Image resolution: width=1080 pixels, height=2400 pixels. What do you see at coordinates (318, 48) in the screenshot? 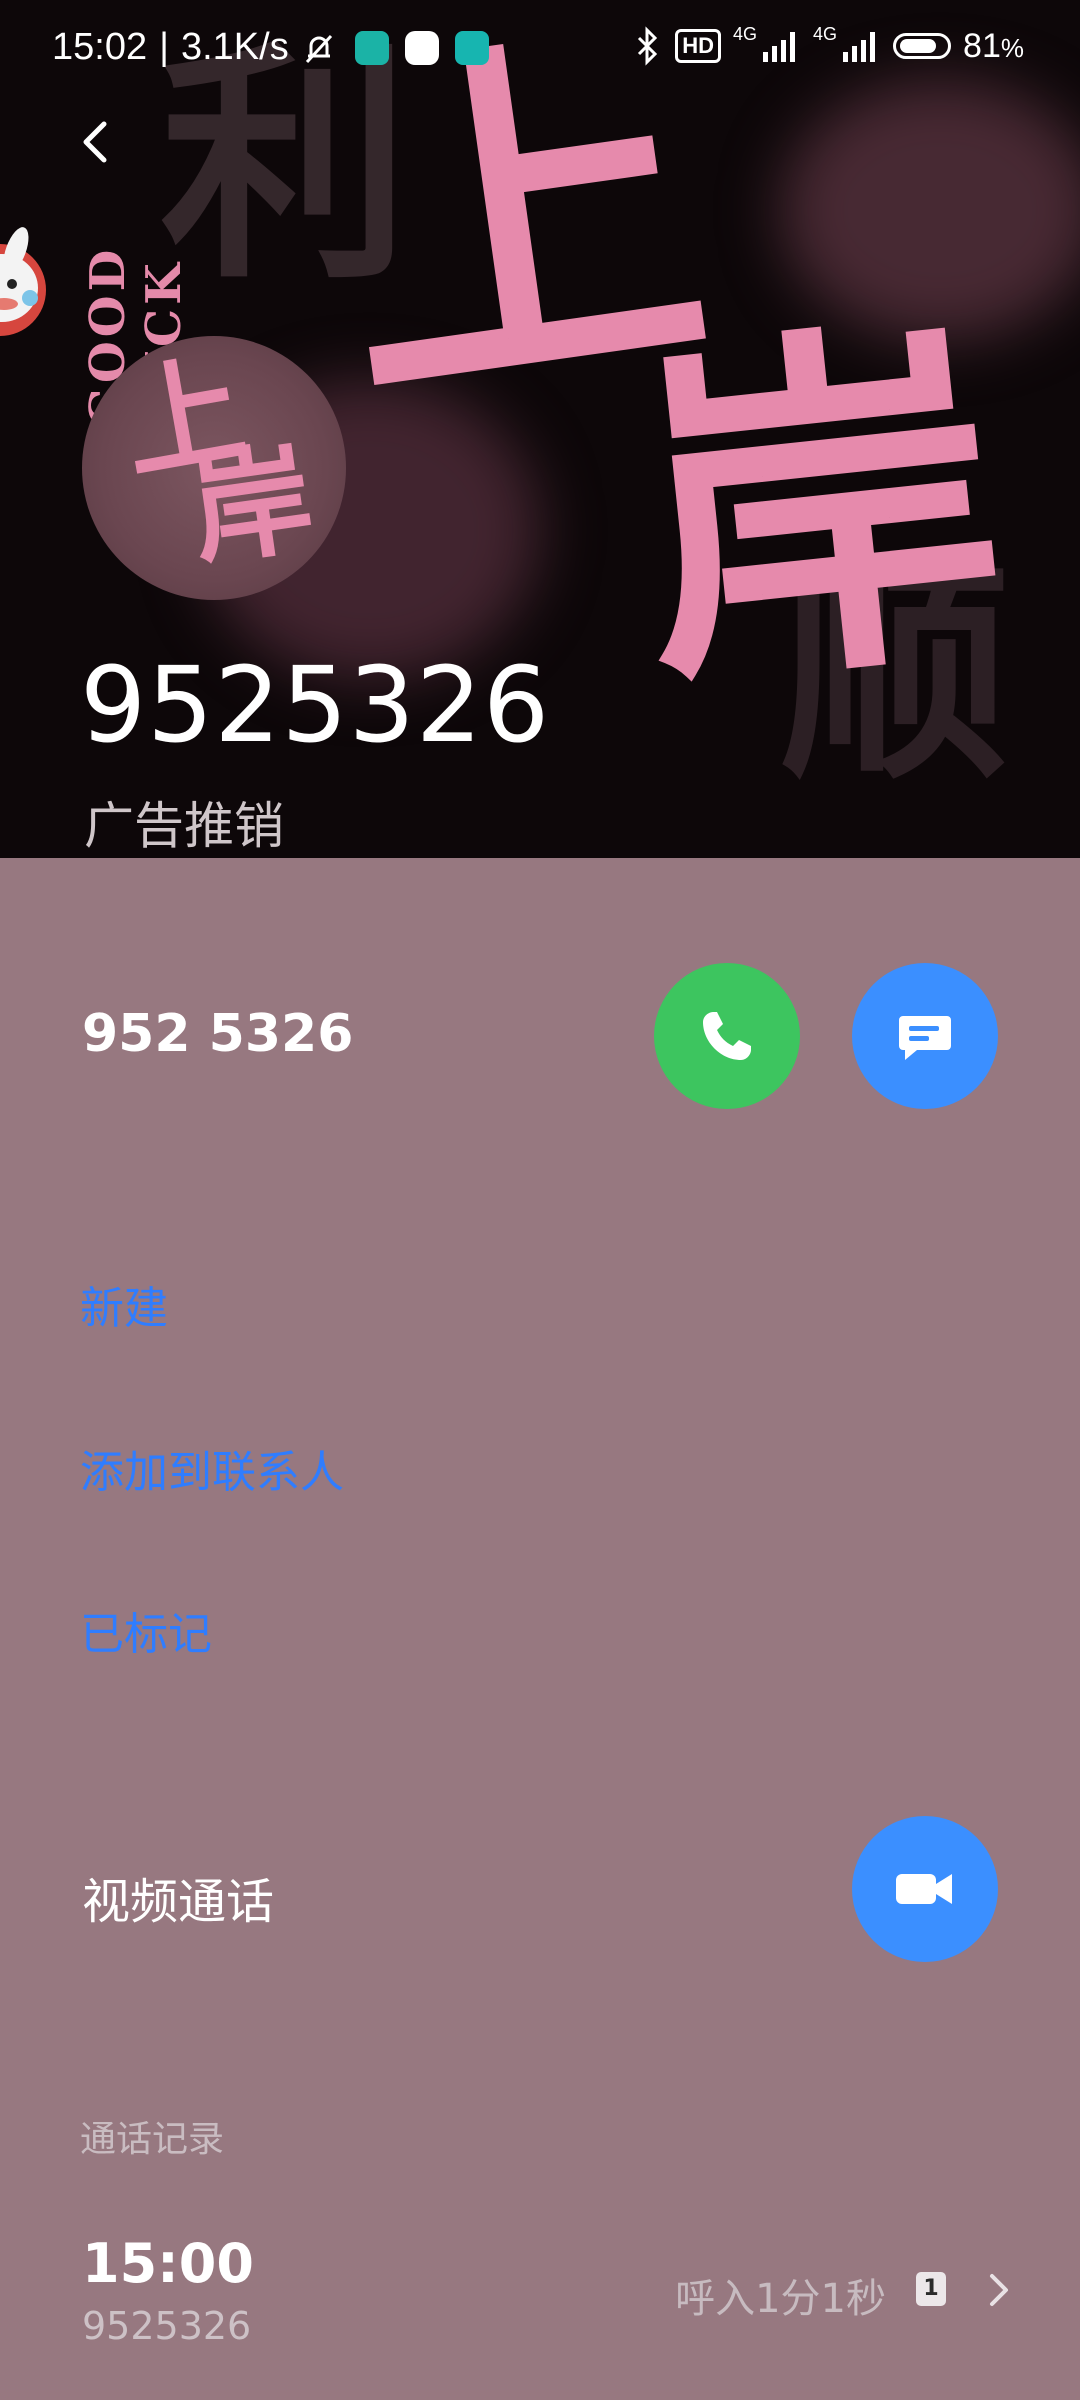
I see `bell-muted-icon` at bounding box center [318, 48].